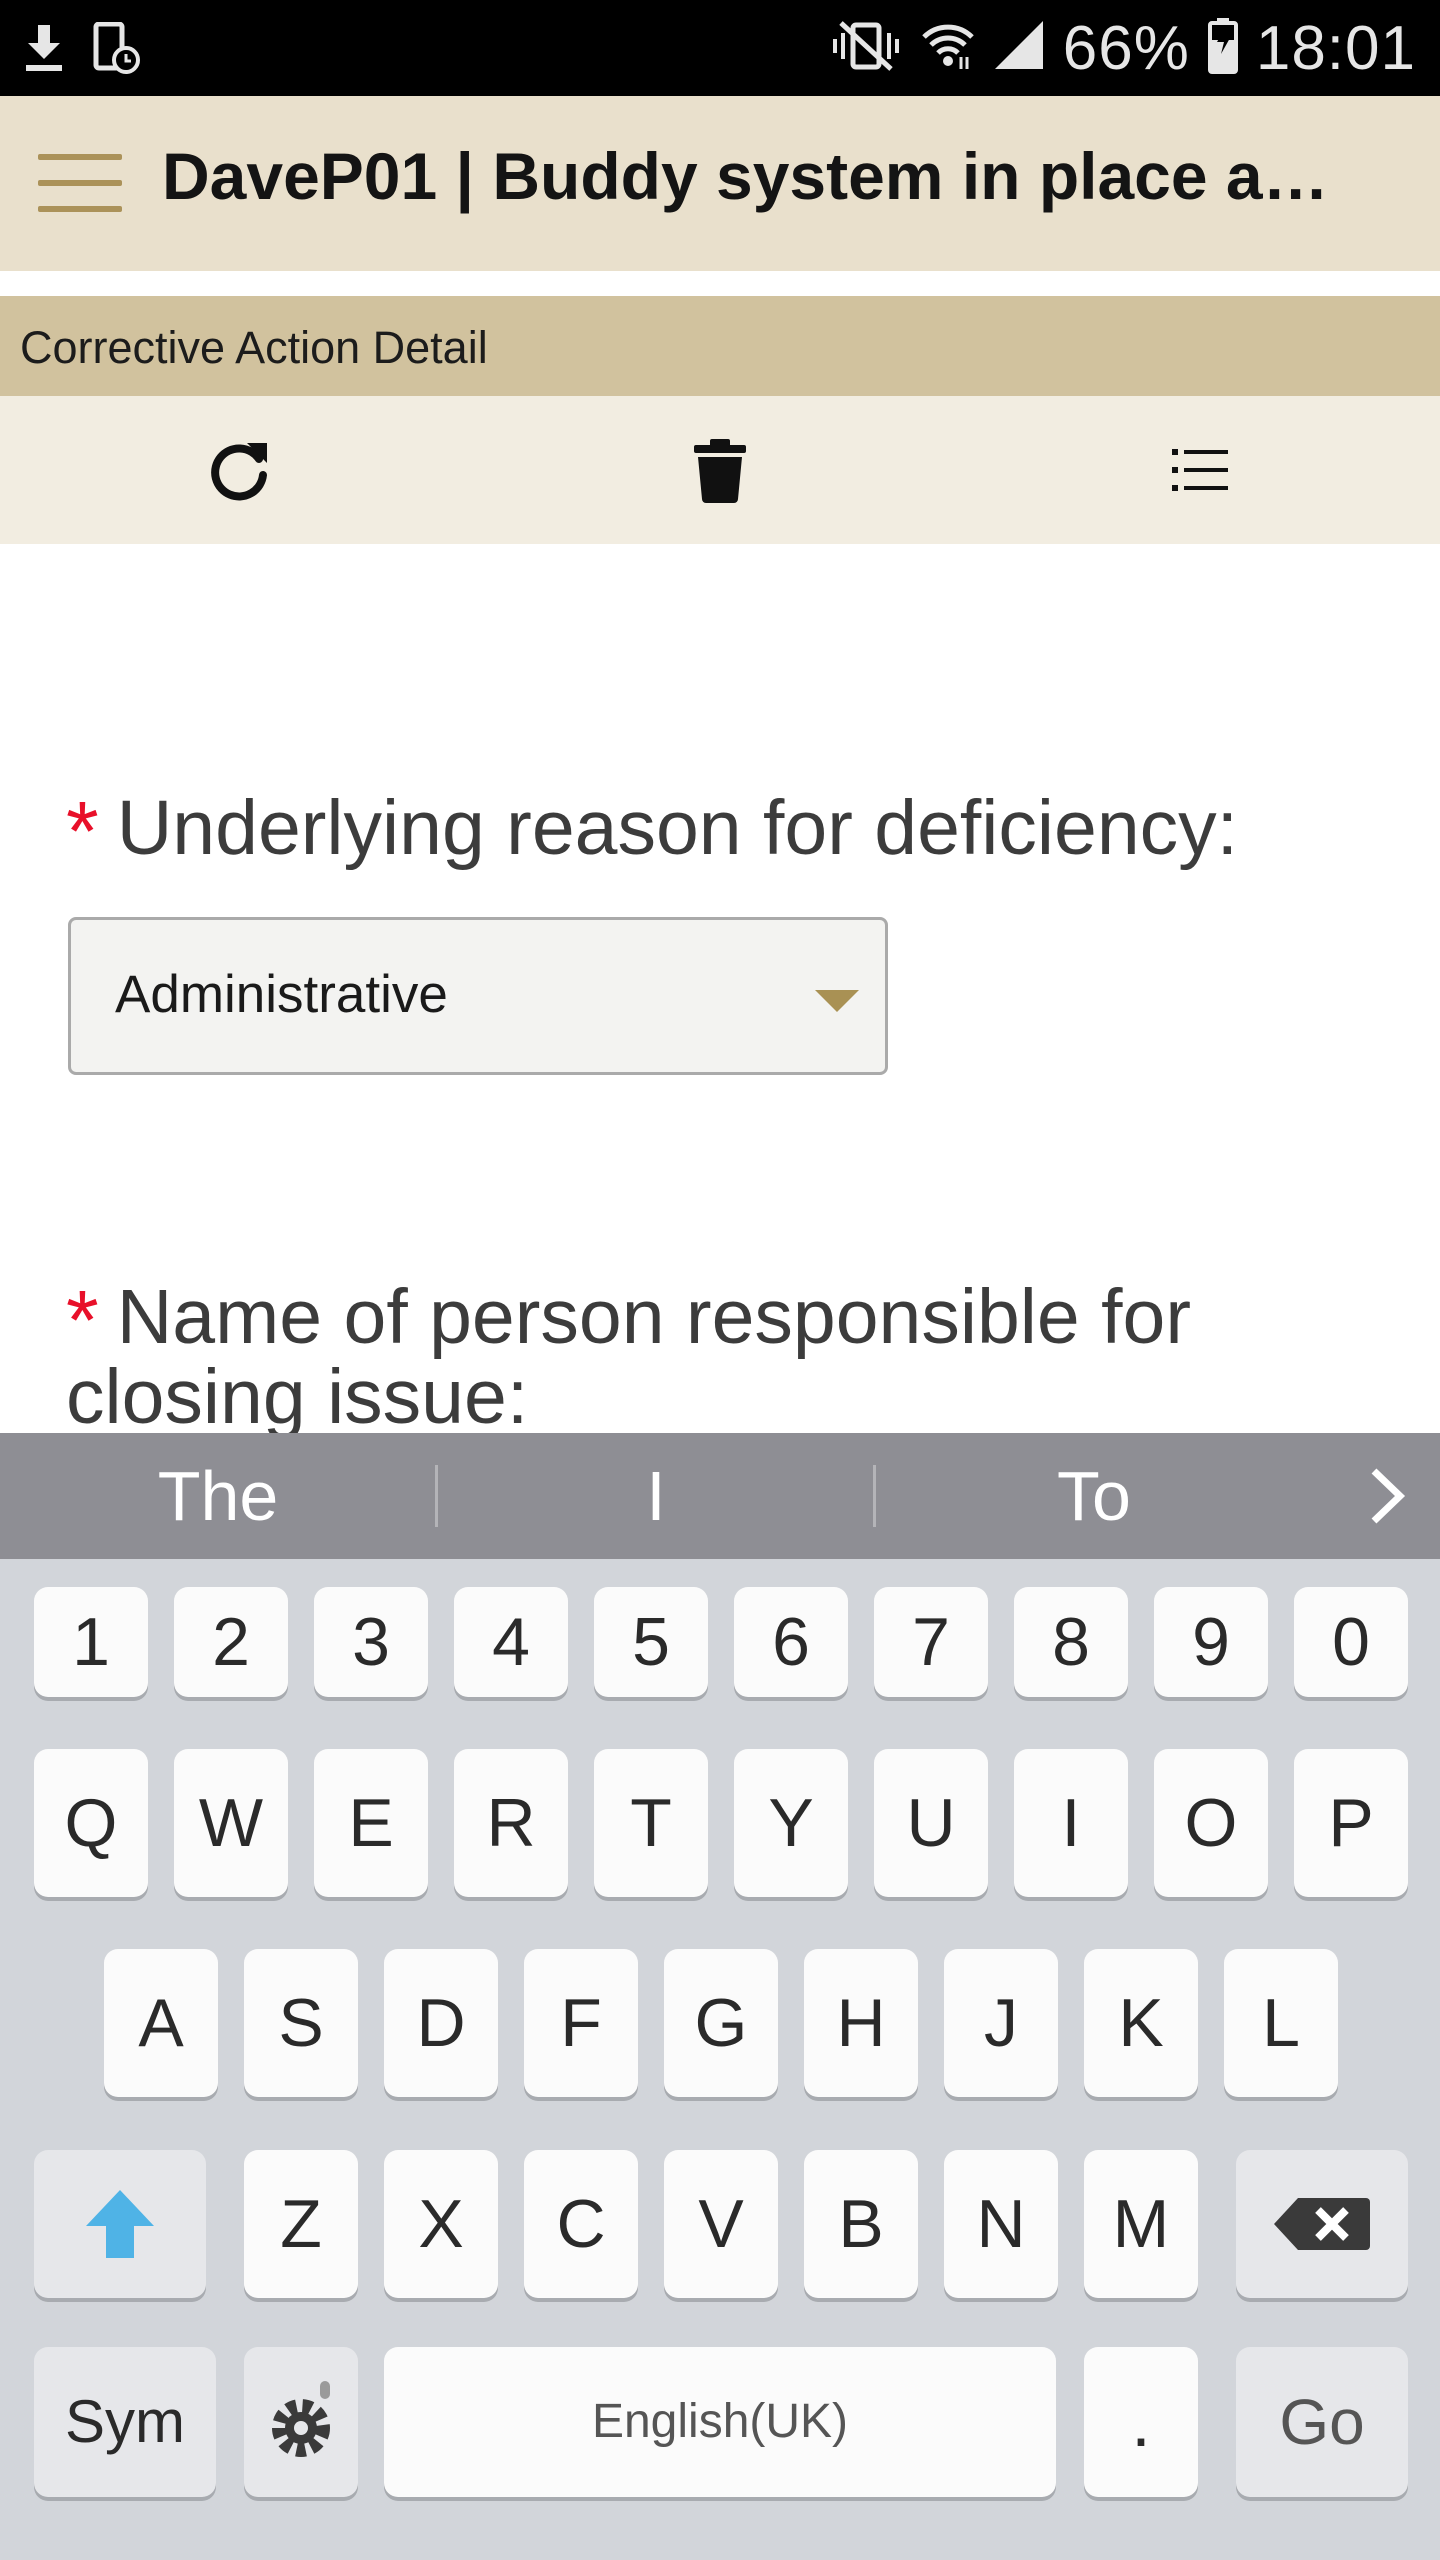 The height and width of the screenshot is (2560, 1440). I want to click on key-g: G, so click(721, 2023).